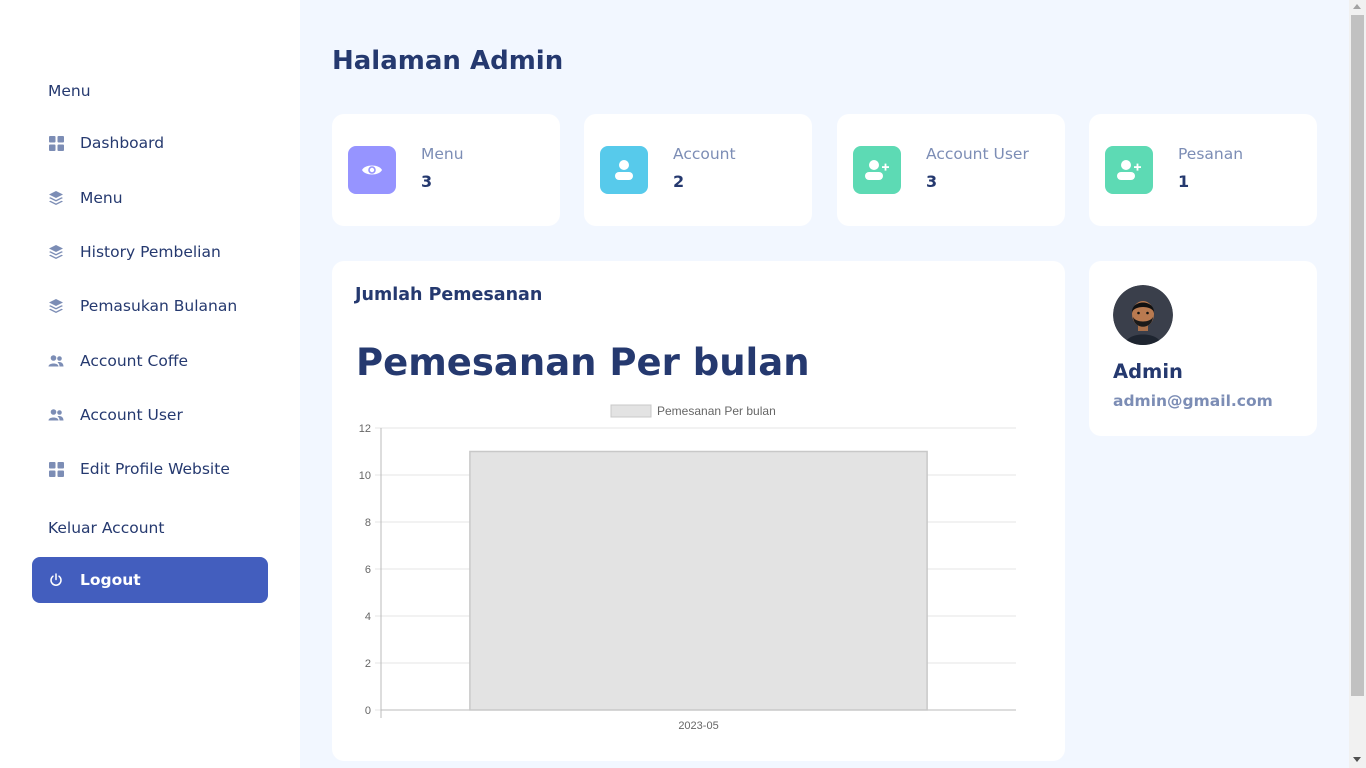 The image size is (1366, 768). Describe the element at coordinates (365, 429) in the screenshot. I see `y-tick-label: 12` at that location.